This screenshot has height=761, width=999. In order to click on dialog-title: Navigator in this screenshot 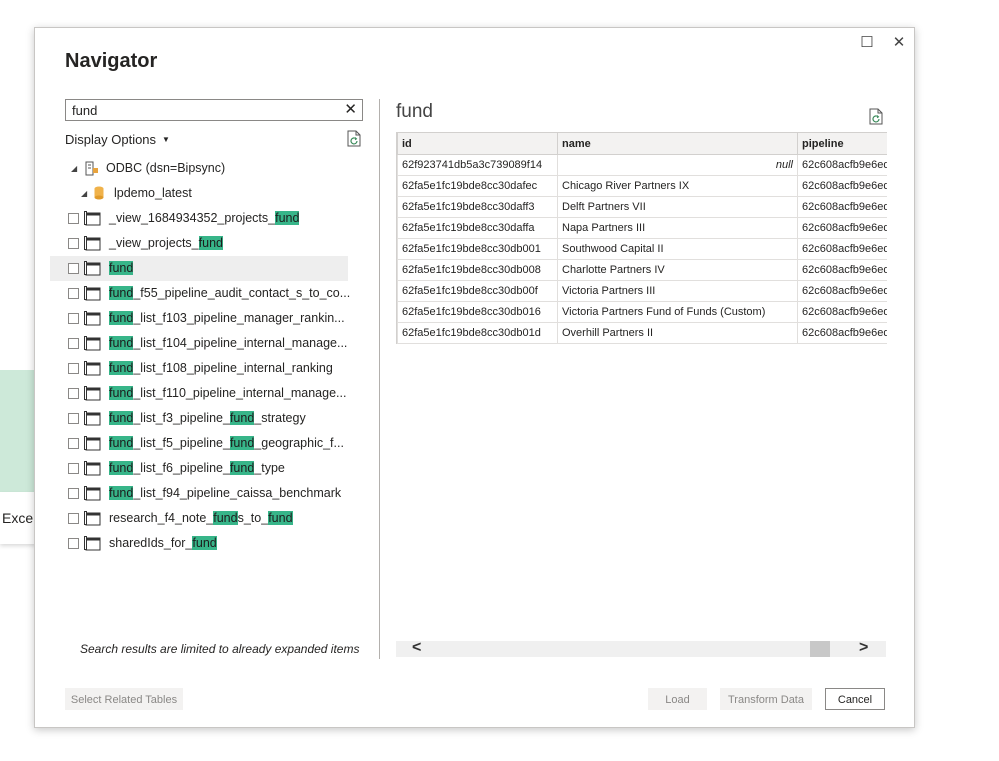, I will do `click(111, 61)`.